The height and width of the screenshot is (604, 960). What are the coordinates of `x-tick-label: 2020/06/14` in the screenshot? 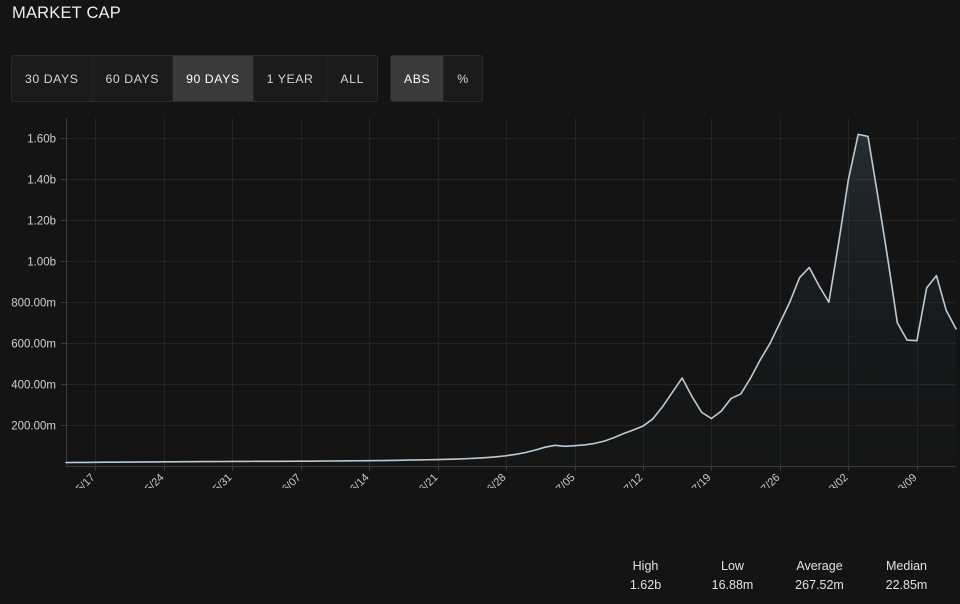 It's located at (347, 480).